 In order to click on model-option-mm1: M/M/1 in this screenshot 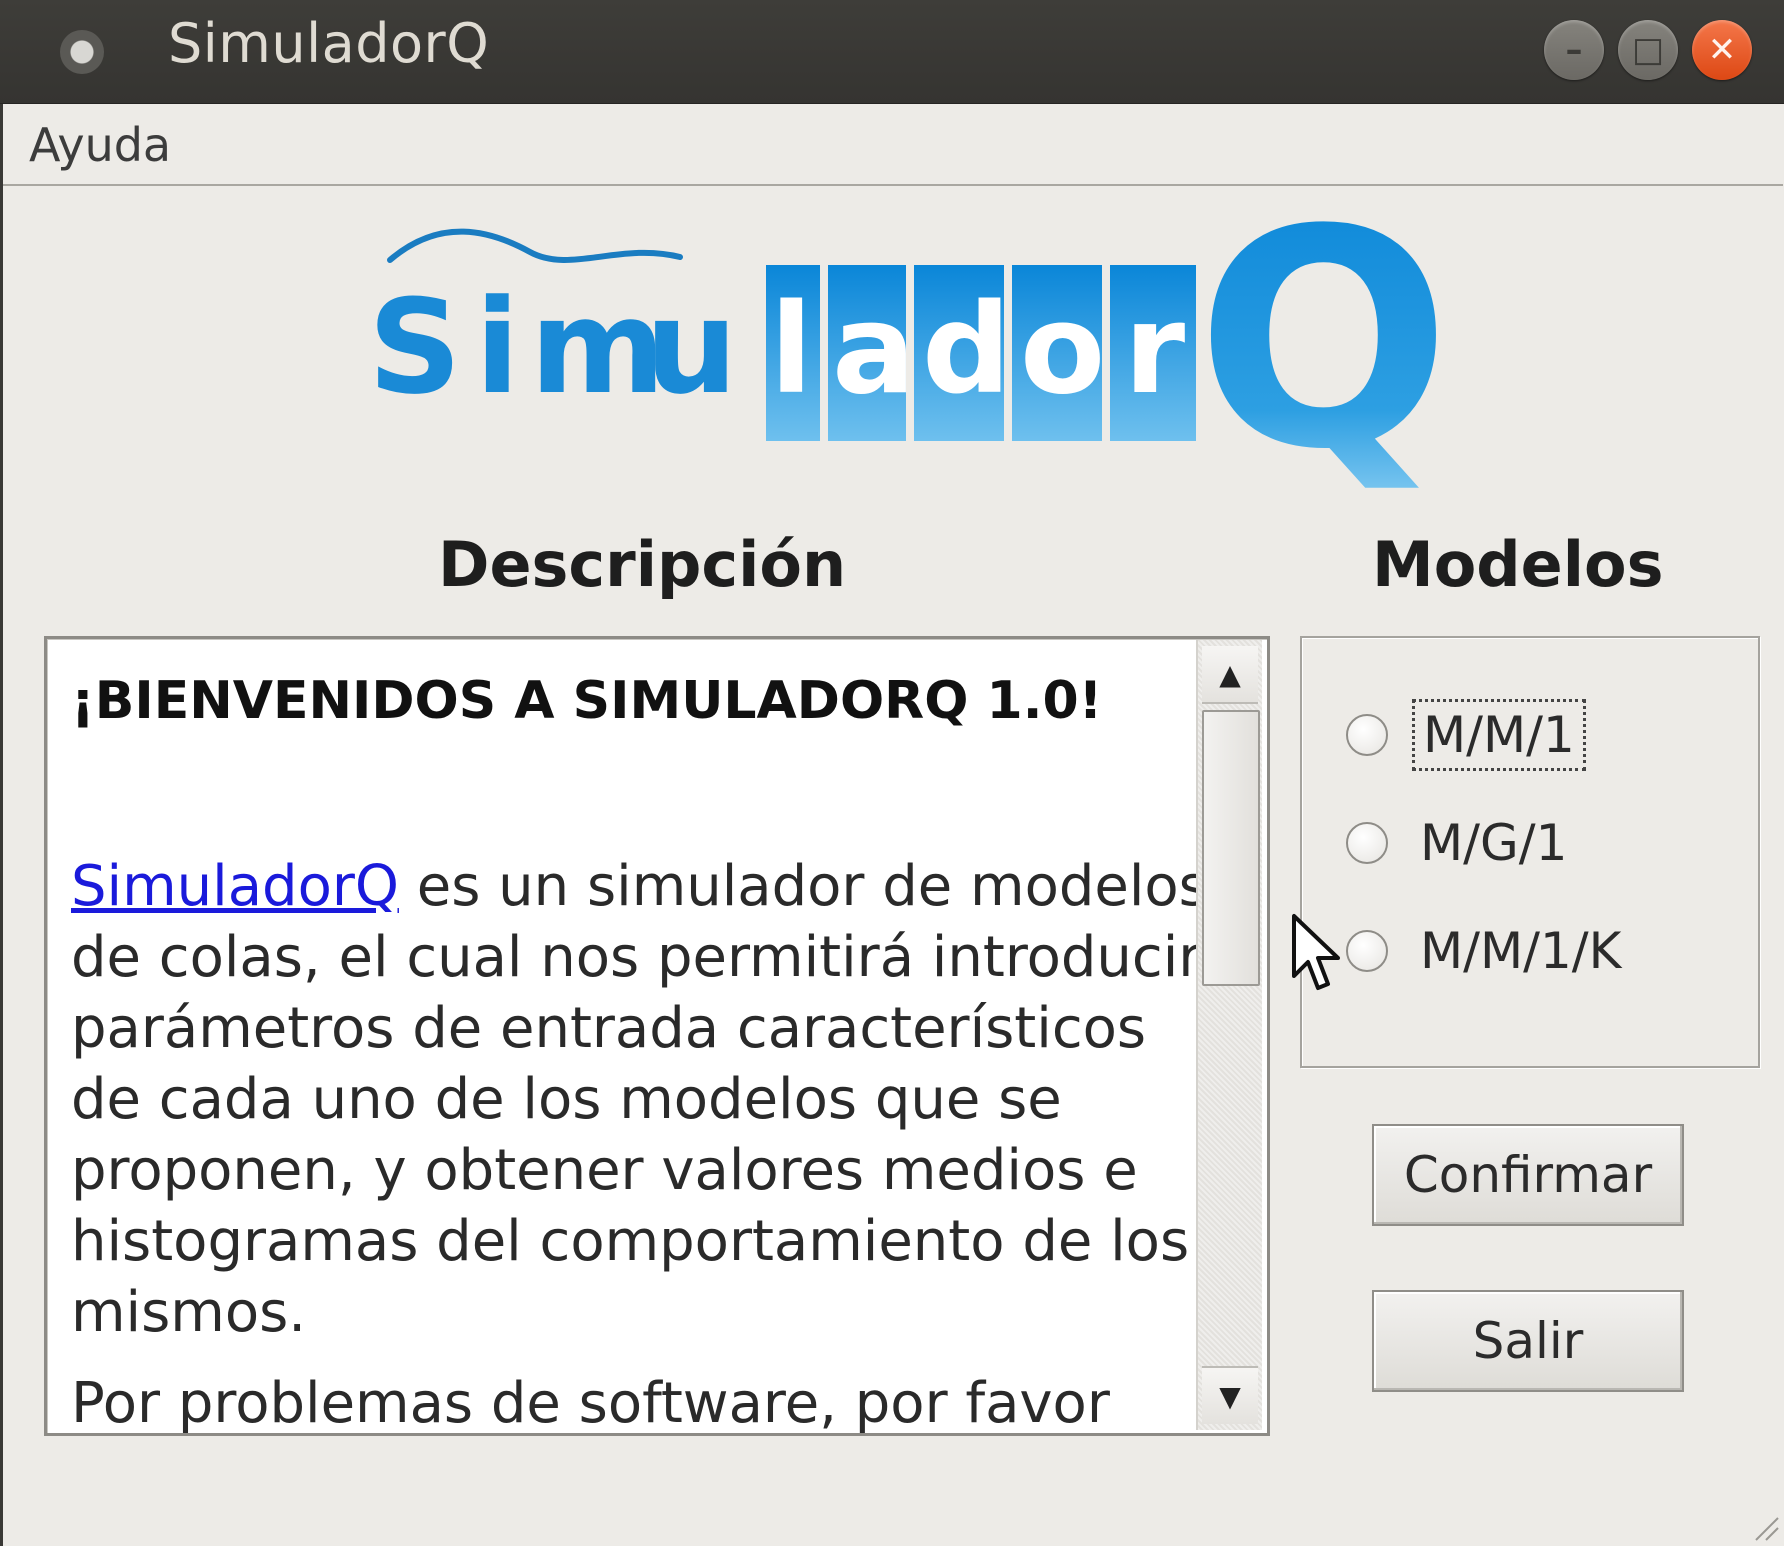, I will do `click(1466, 735)`.